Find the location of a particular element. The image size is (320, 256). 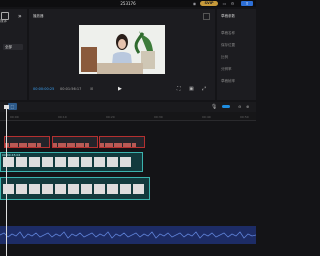

magnet-toggle is located at coordinates (226, 106).